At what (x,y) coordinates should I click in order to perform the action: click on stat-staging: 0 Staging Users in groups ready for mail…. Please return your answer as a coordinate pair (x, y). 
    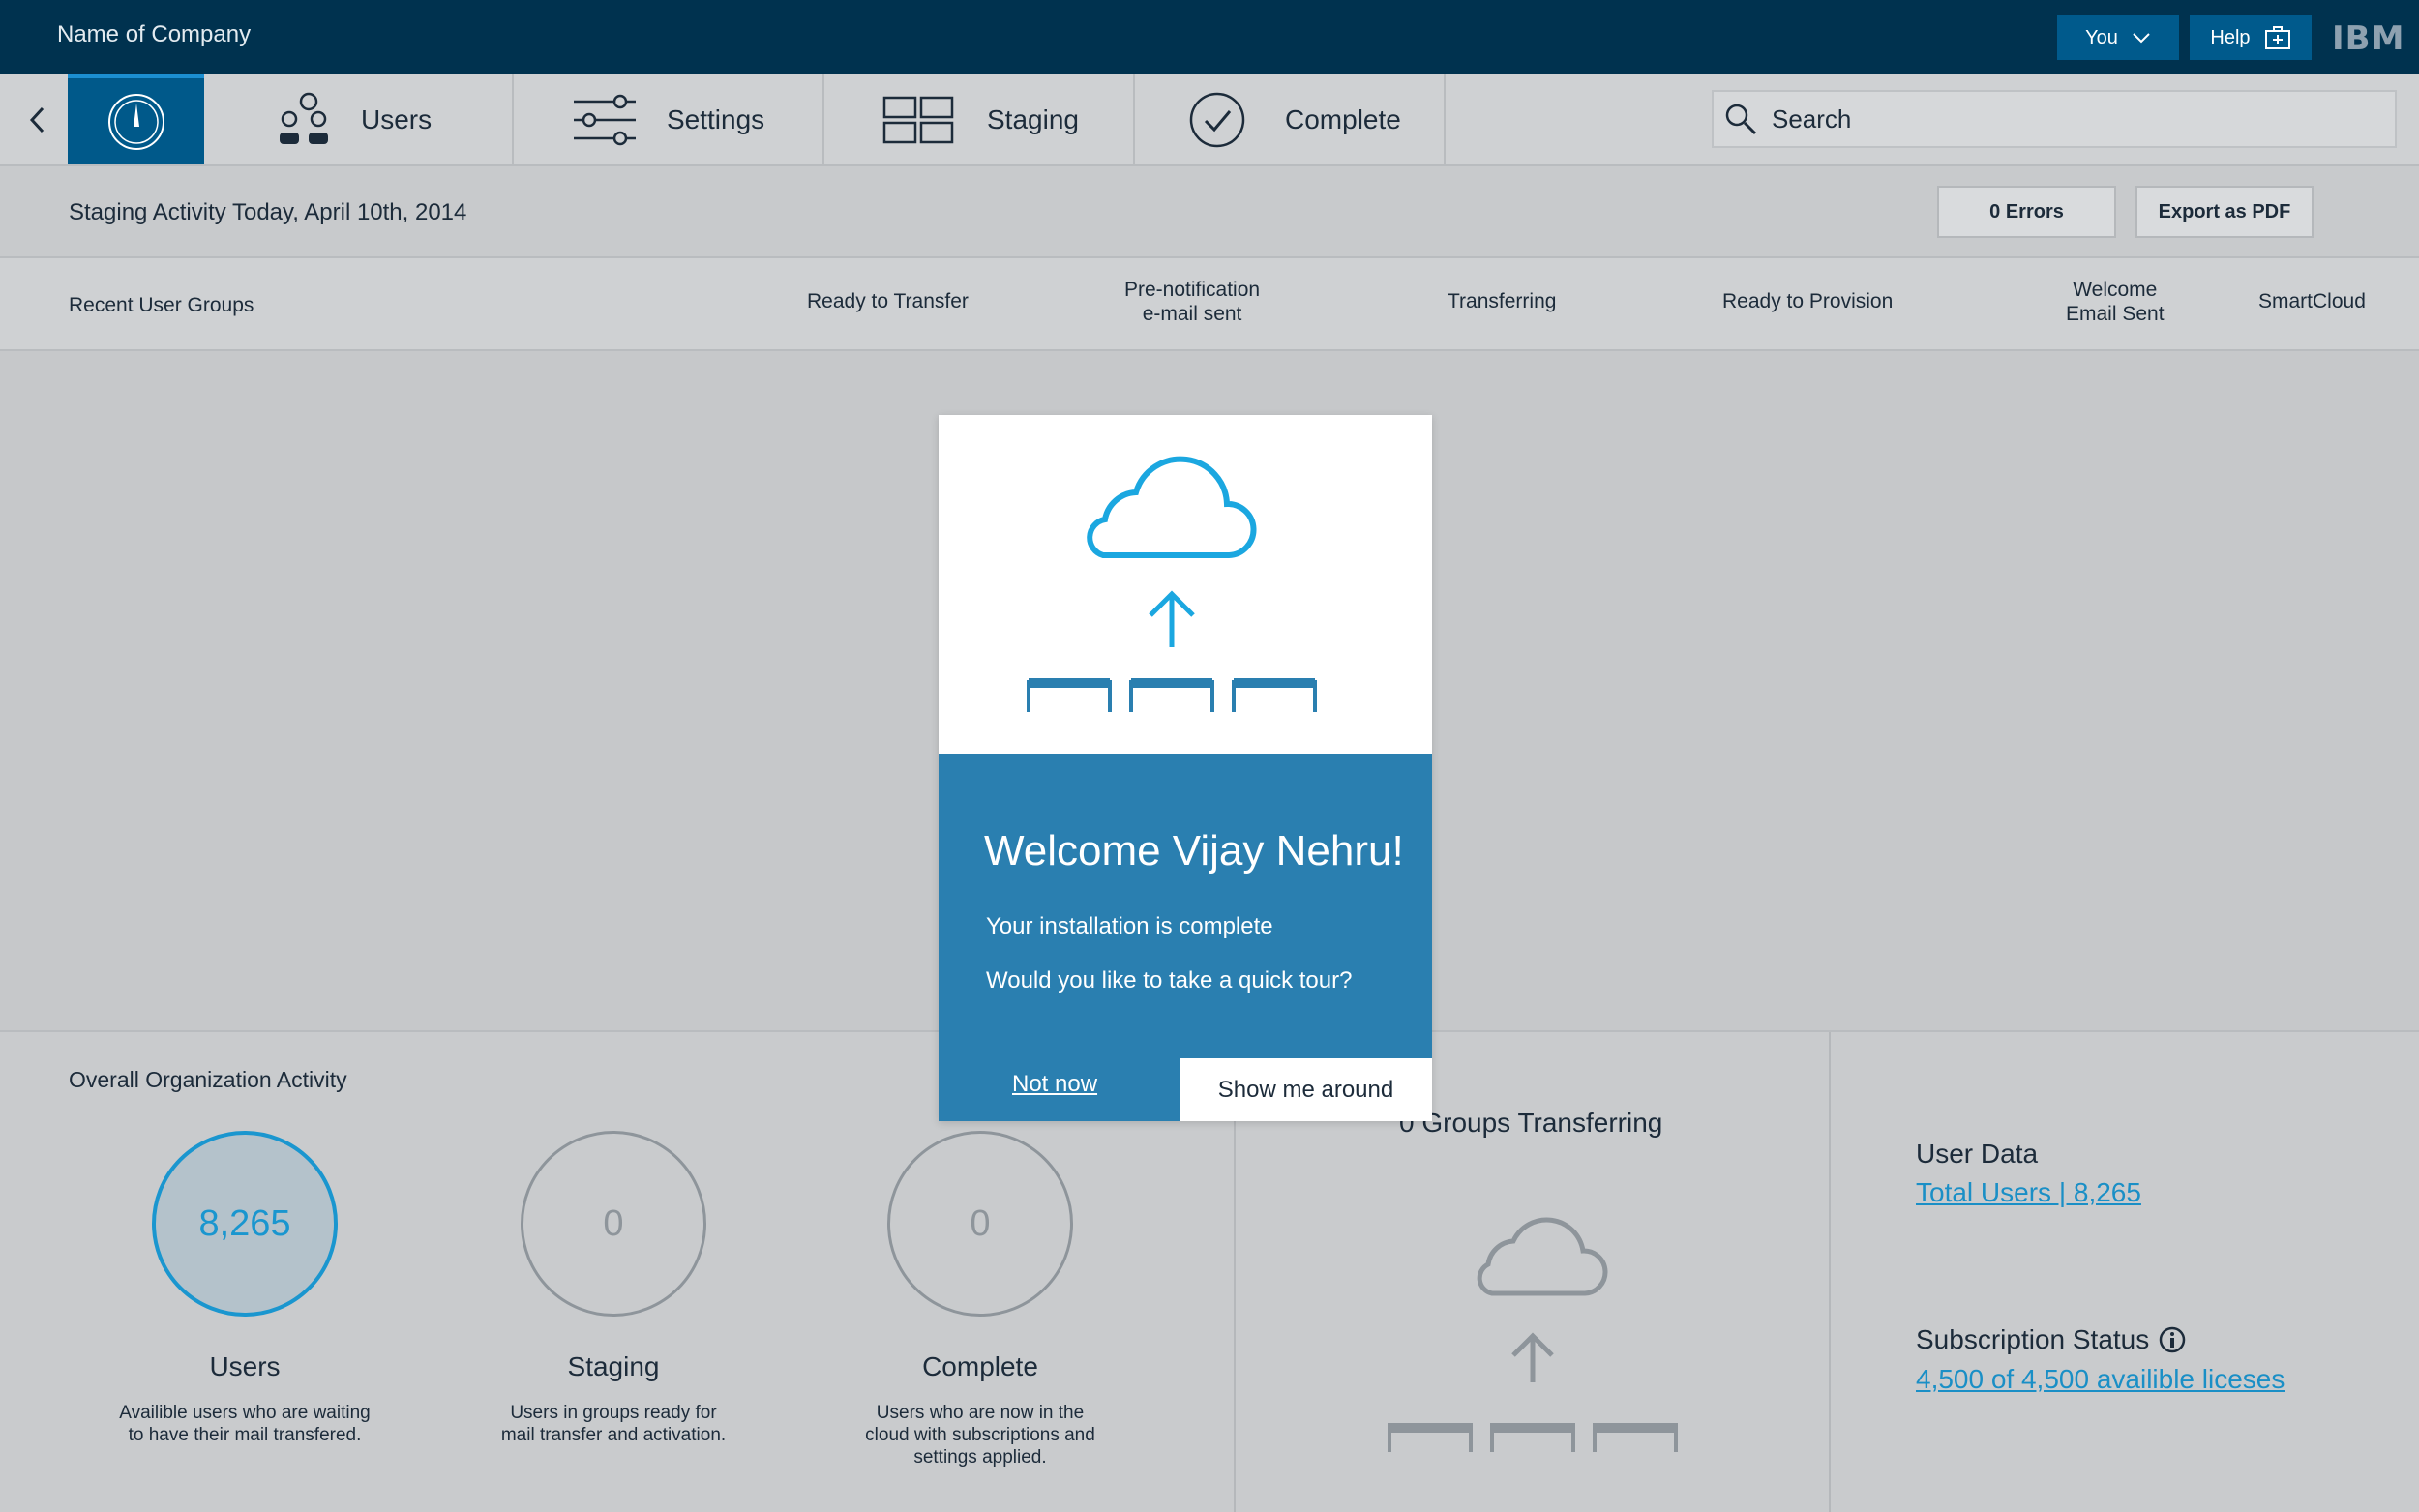
    Looking at the image, I should click on (613, 1288).